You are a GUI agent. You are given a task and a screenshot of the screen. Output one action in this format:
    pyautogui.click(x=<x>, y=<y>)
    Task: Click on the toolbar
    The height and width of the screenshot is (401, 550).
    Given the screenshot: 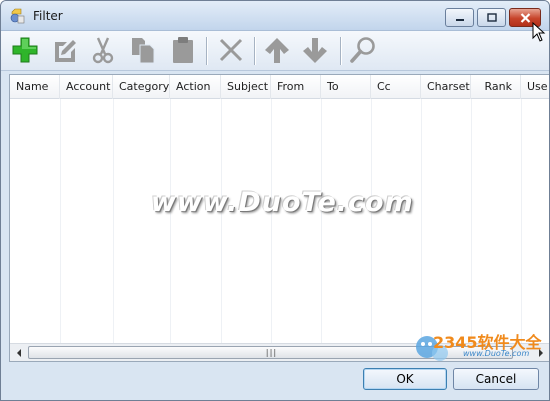 What is the action you would take?
    pyautogui.click(x=275, y=51)
    